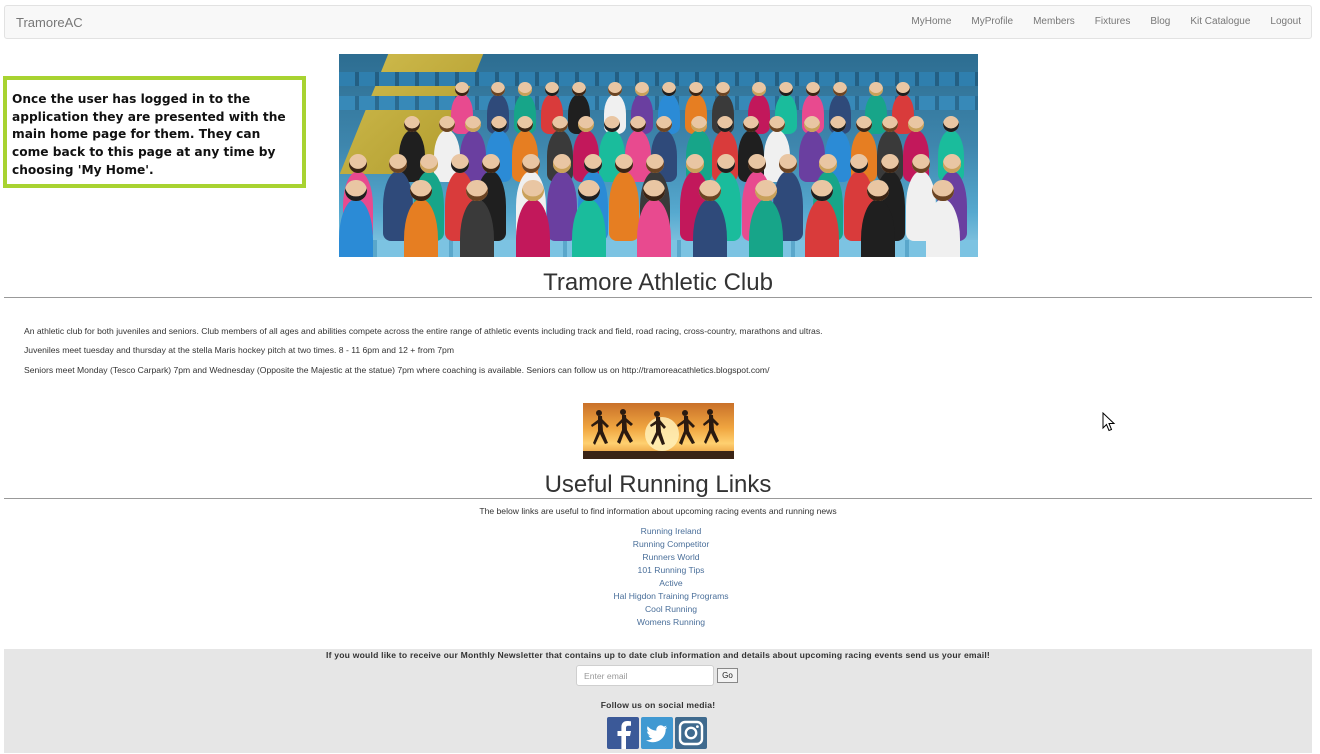  I want to click on email-input, so click(645, 675).